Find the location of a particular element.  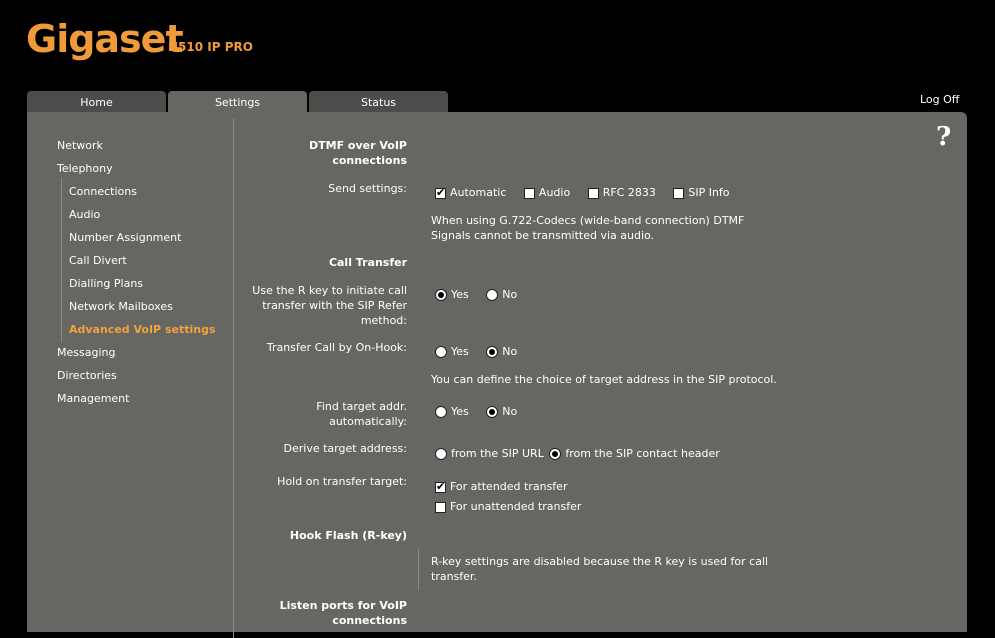

sidebar-item-management: Management is located at coordinates (93, 398).